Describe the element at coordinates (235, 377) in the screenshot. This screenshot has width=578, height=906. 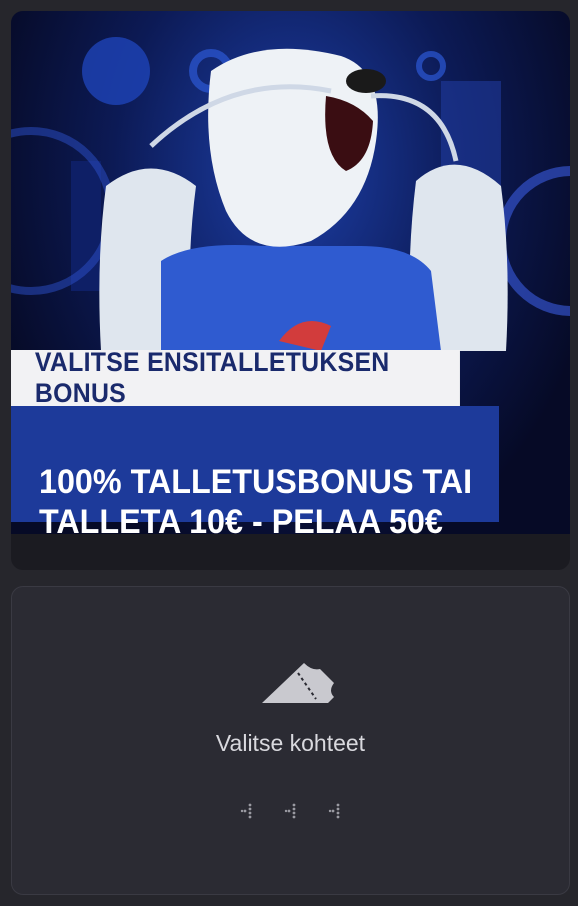
I see `promo-subtitle: VALITSE ENSITALLETUKSEN BONUS` at that location.